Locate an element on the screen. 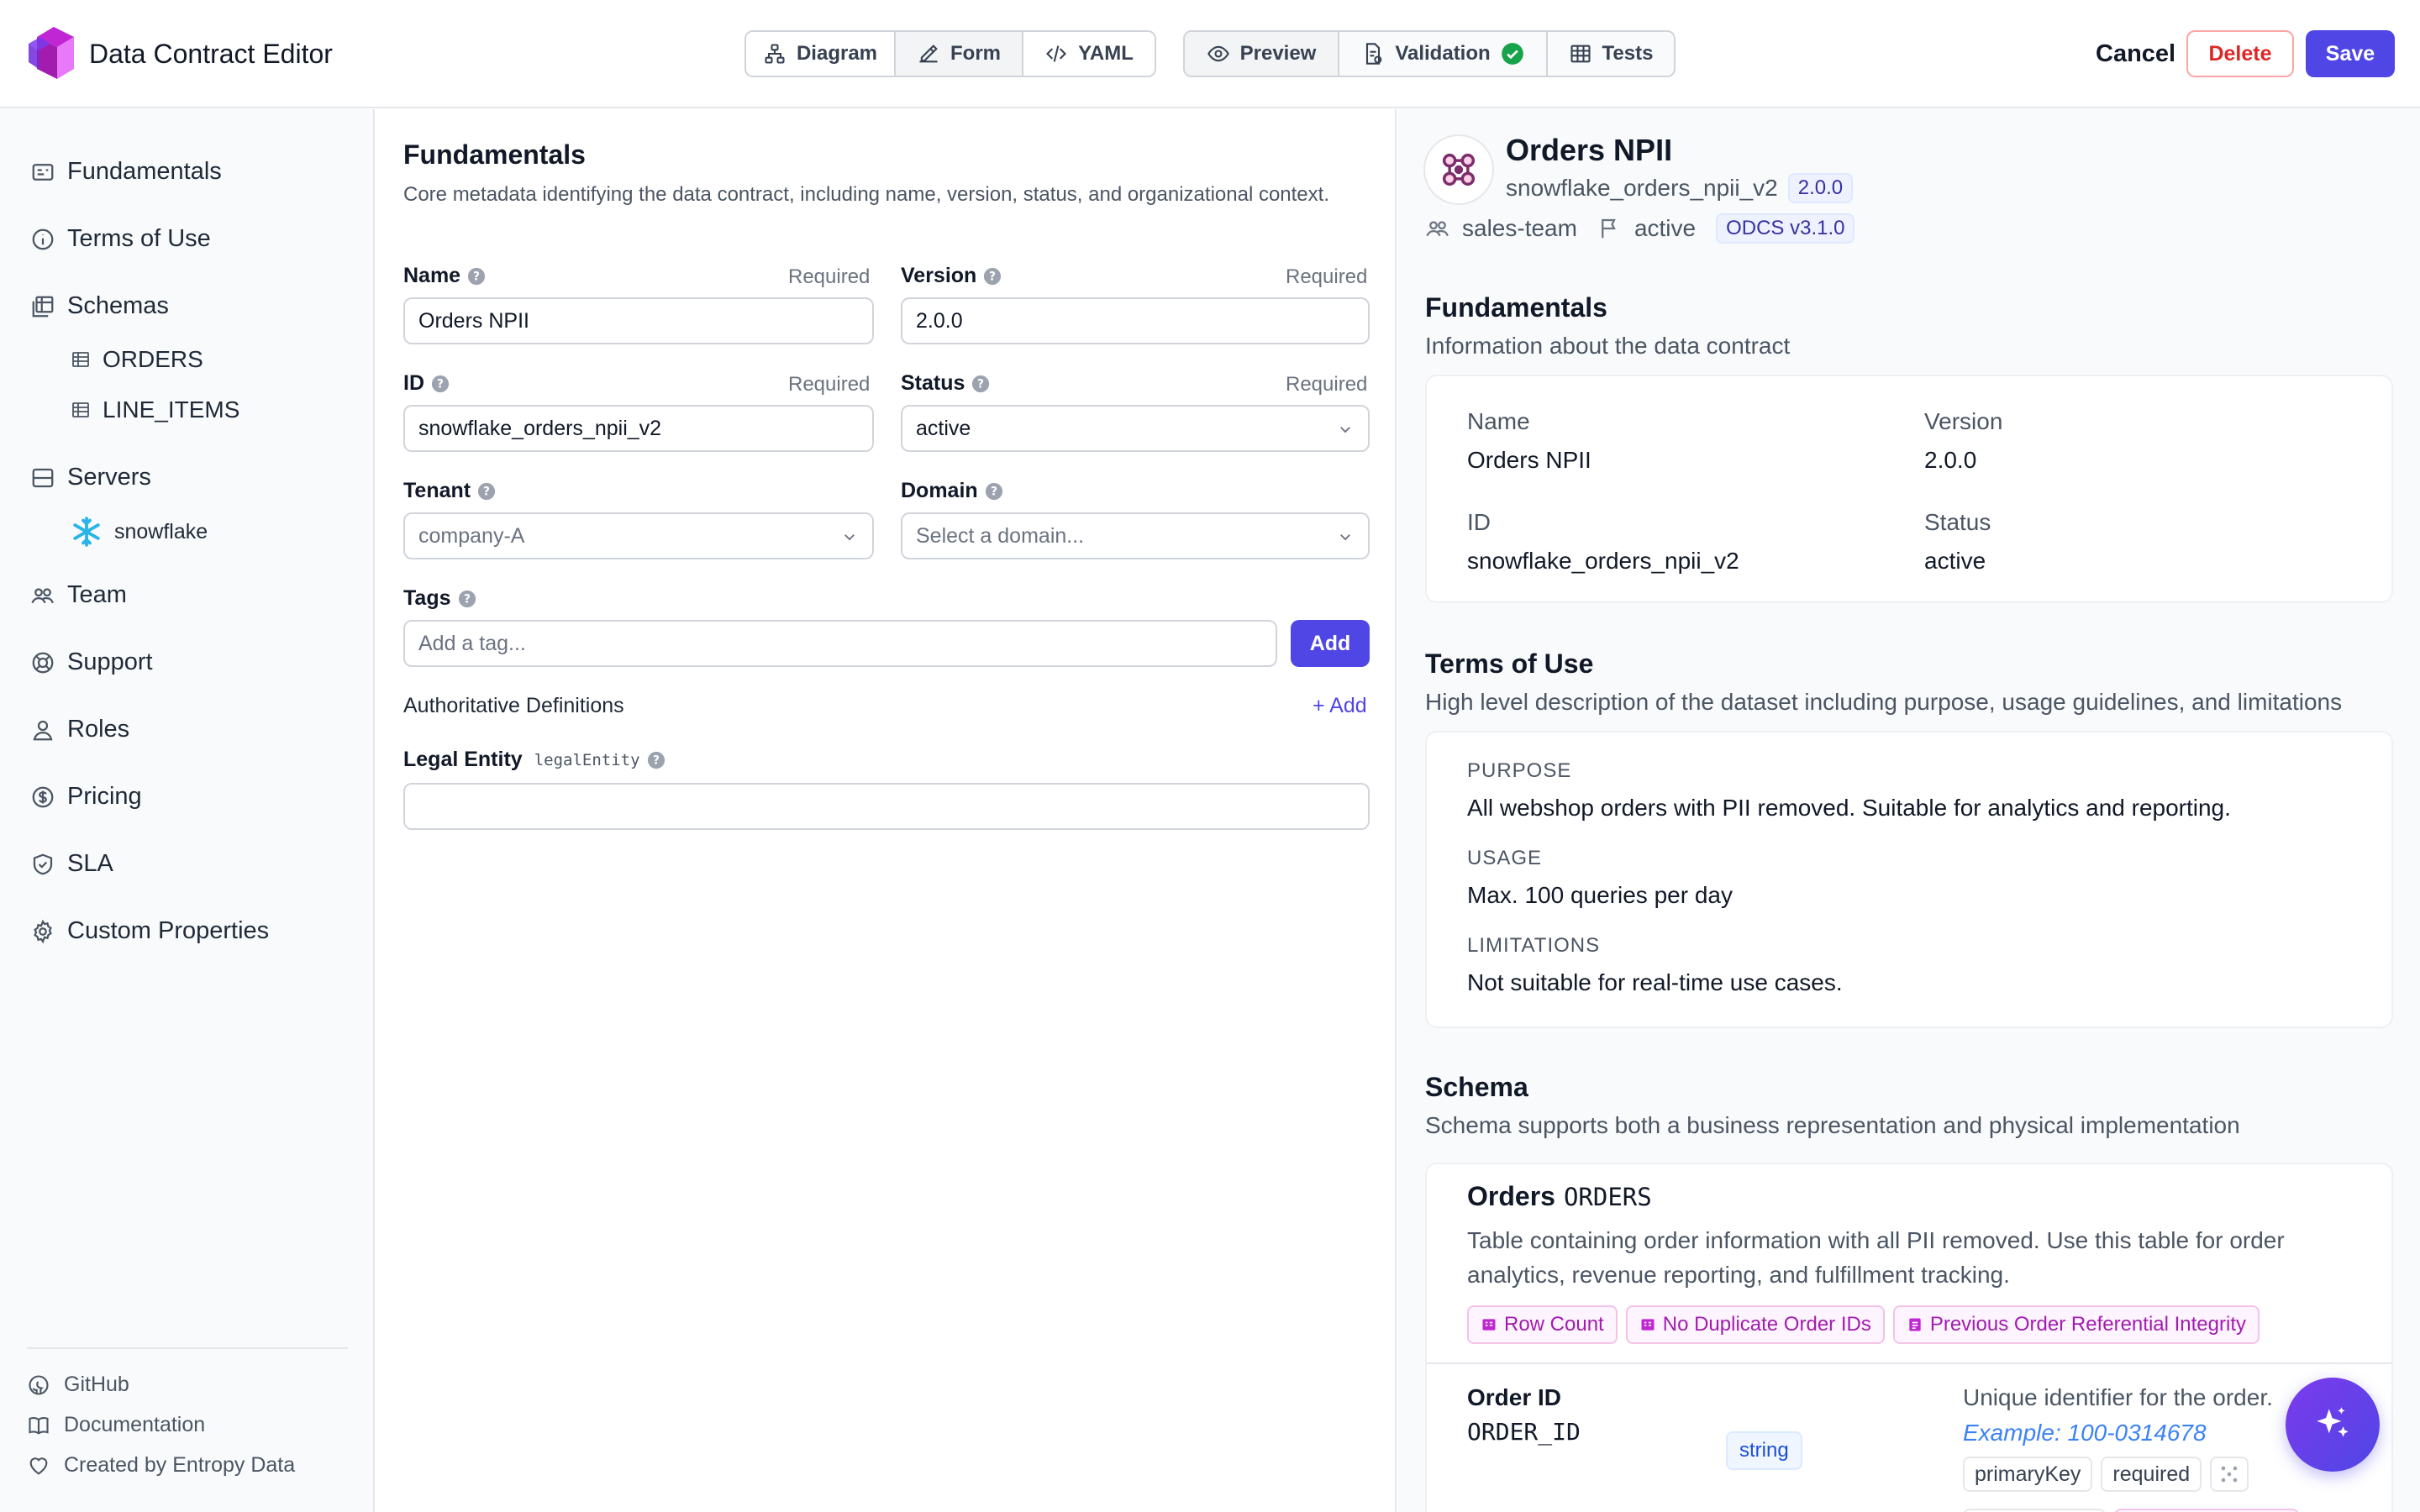 This screenshot has width=2420, height=1512. tags-label-text: Tags is located at coordinates (427, 598).